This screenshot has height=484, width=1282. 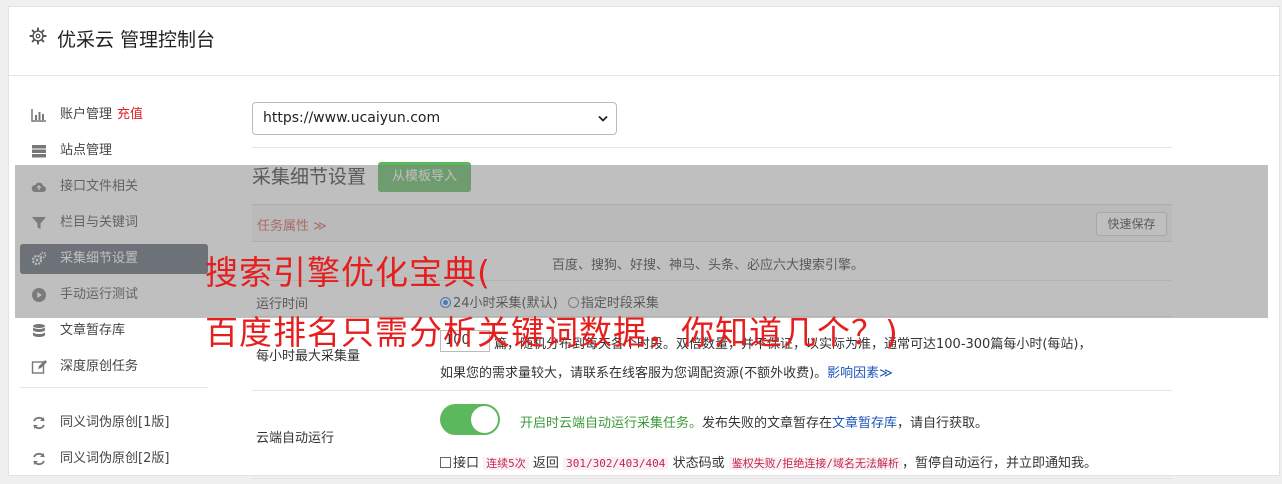 What do you see at coordinates (506, 463) in the screenshot?
I see `code-tag: 连续5次` at bounding box center [506, 463].